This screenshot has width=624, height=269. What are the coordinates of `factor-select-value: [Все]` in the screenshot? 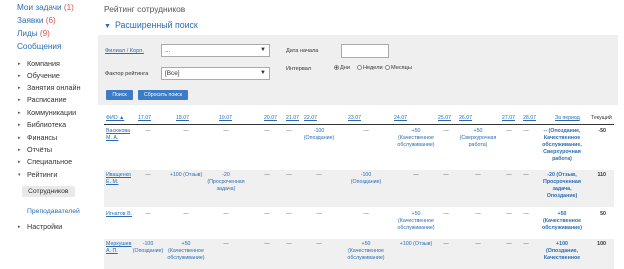 It's located at (172, 73).